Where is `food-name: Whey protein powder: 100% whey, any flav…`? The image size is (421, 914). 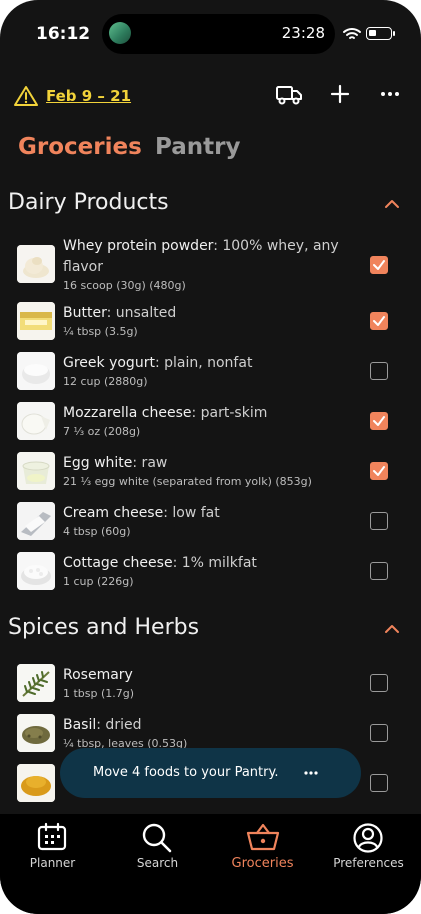
food-name: Whey protein powder: 100% whey, any flav… is located at coordinates (208, 257).